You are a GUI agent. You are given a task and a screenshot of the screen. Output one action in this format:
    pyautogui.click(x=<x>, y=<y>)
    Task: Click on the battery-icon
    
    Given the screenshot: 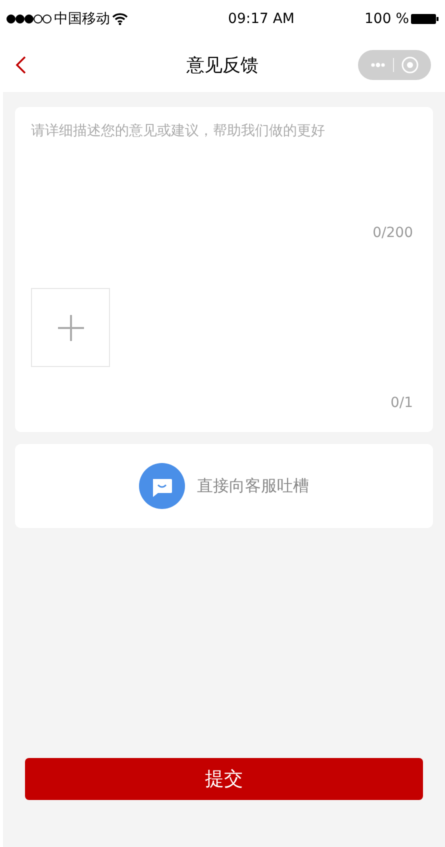 What is the action you would take?
    pyautogui.click(x=425, y=19)
    